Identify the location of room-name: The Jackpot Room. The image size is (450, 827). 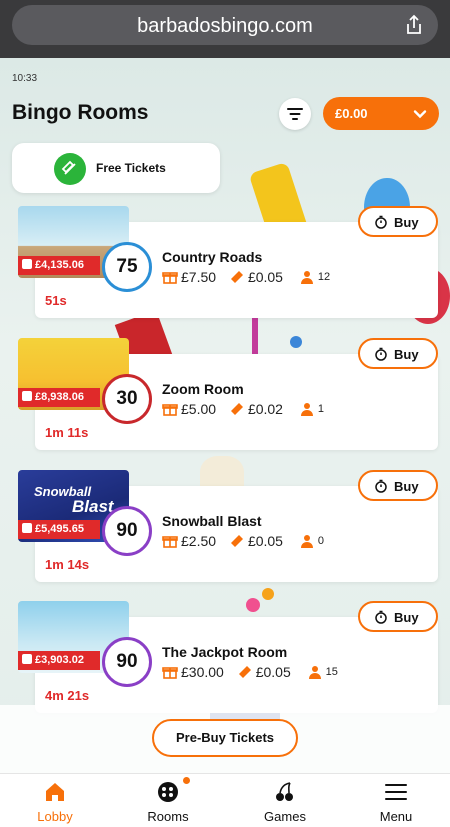
(225, 652).